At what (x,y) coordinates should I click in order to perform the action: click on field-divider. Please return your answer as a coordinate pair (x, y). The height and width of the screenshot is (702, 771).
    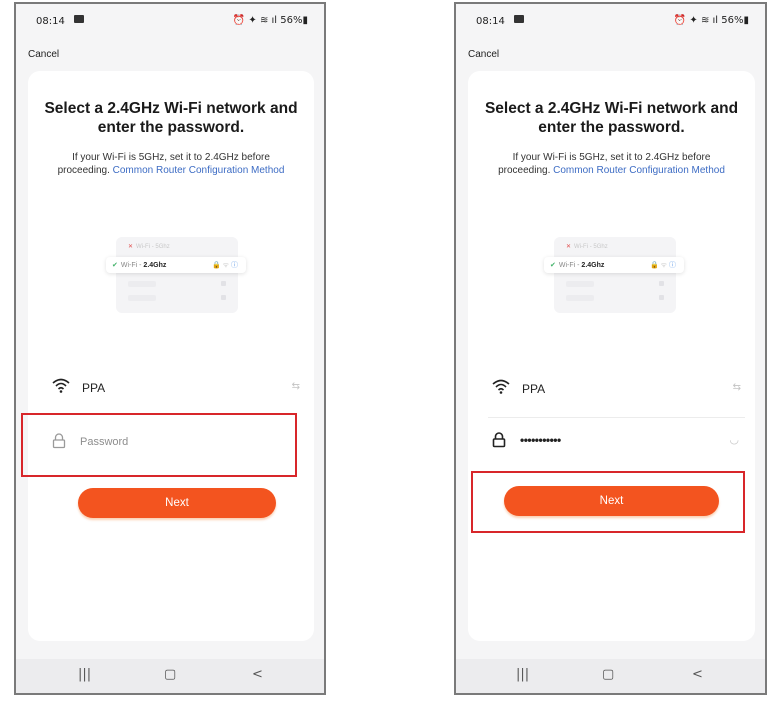
    Looking at the image, I should click on (616, 417).